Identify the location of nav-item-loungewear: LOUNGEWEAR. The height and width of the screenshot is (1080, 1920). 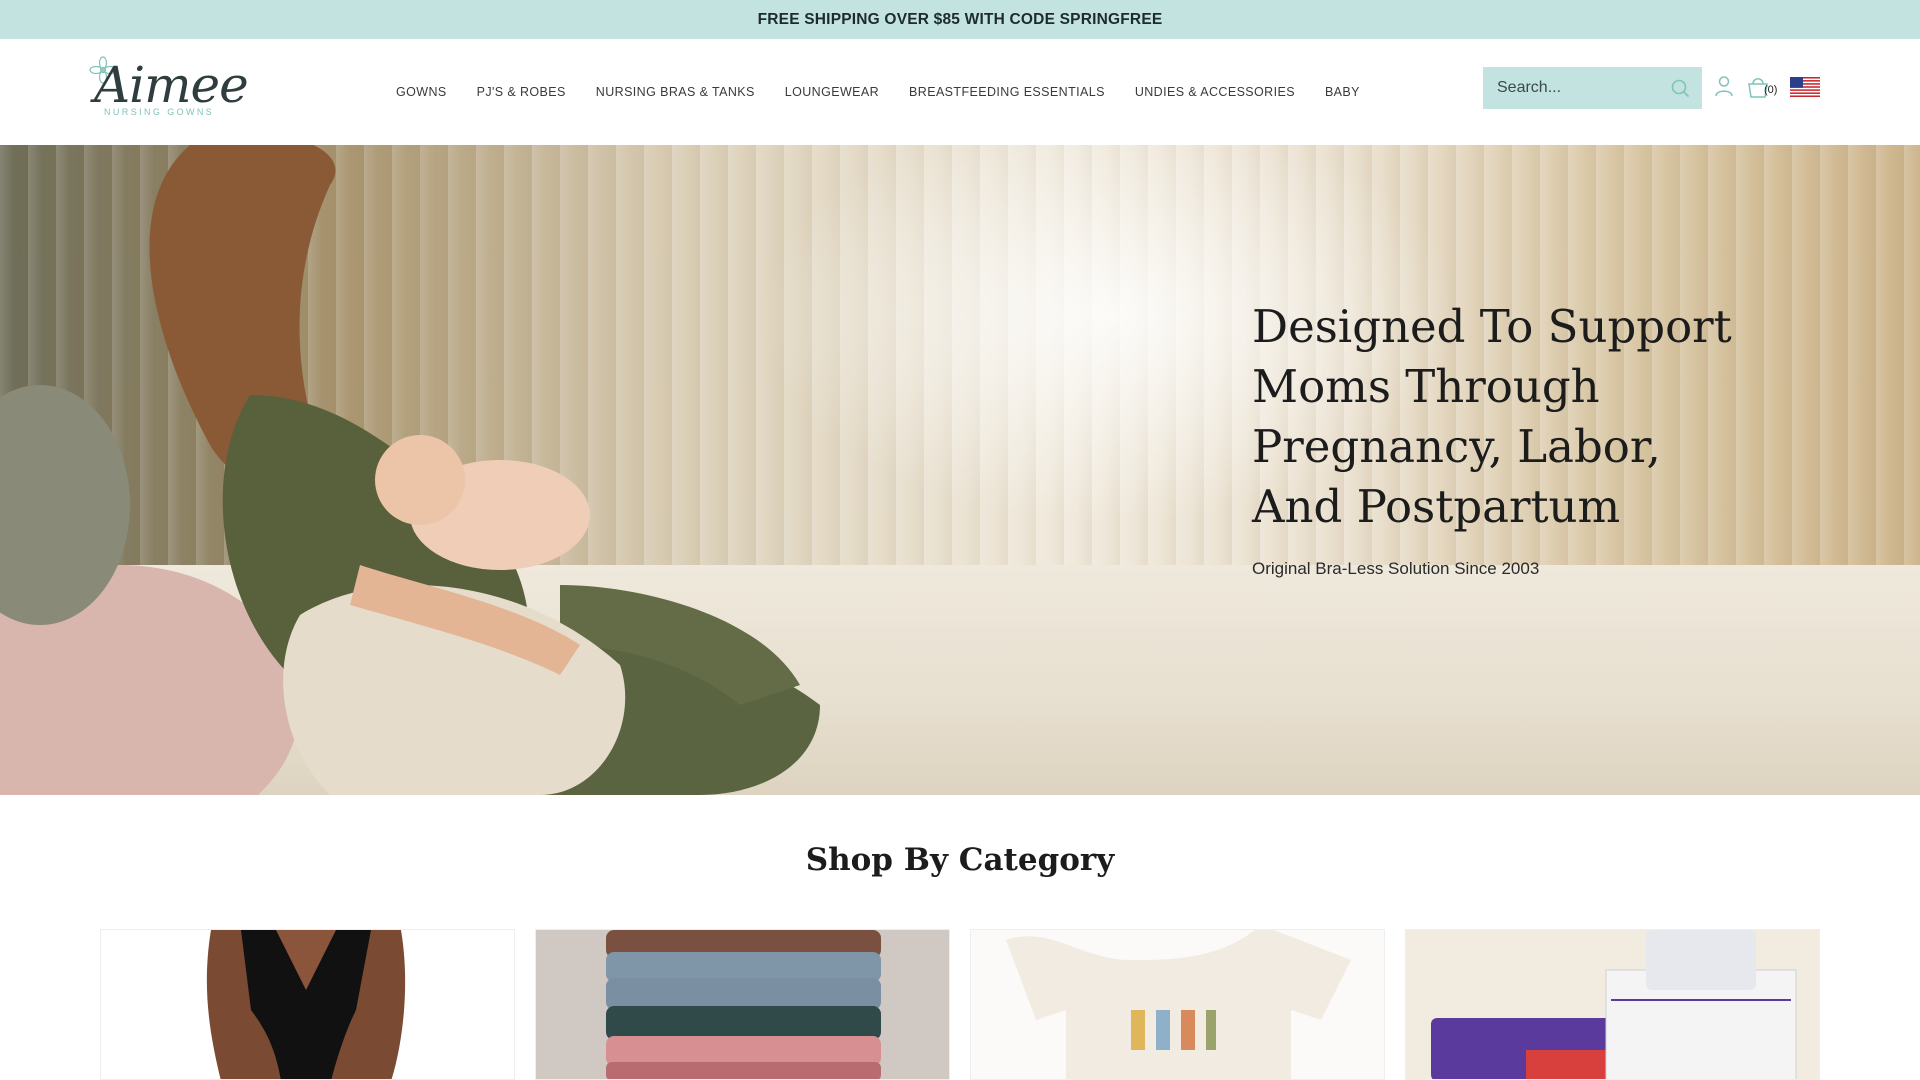
(832, 92).